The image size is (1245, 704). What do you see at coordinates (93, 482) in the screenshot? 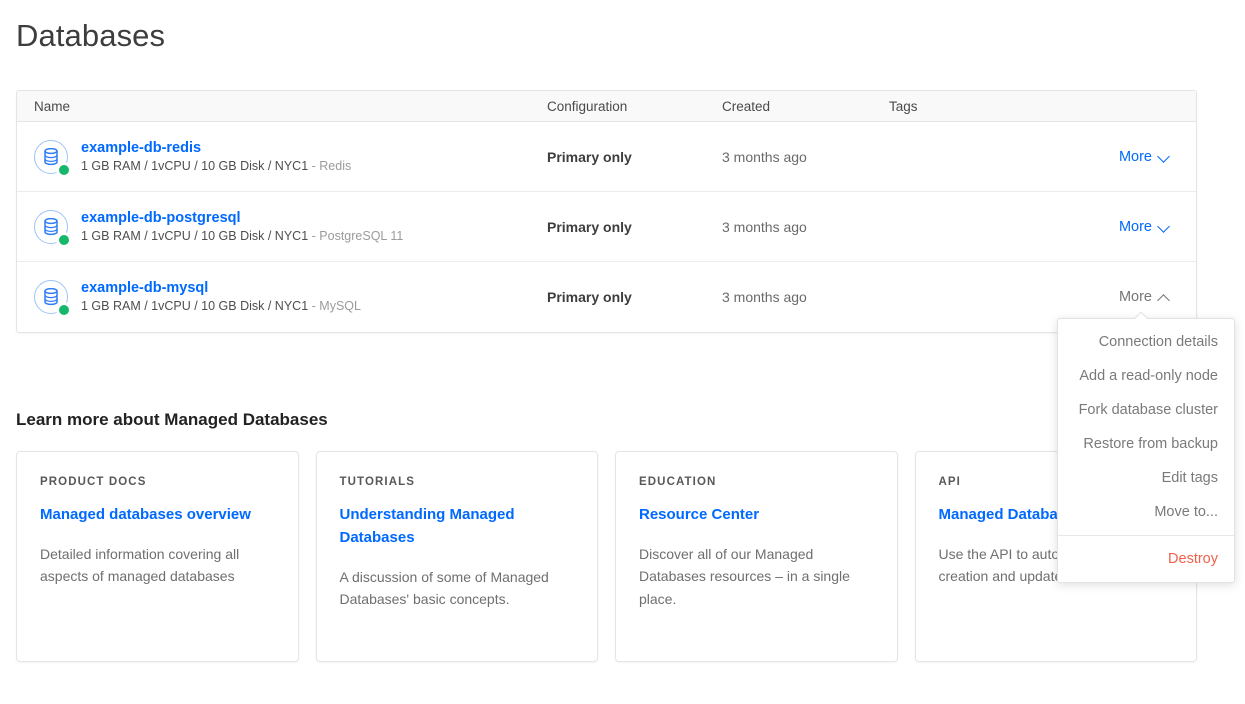
I see `card-eyebrow: PRODUCT DOCS` at bounding box center [93, 482].